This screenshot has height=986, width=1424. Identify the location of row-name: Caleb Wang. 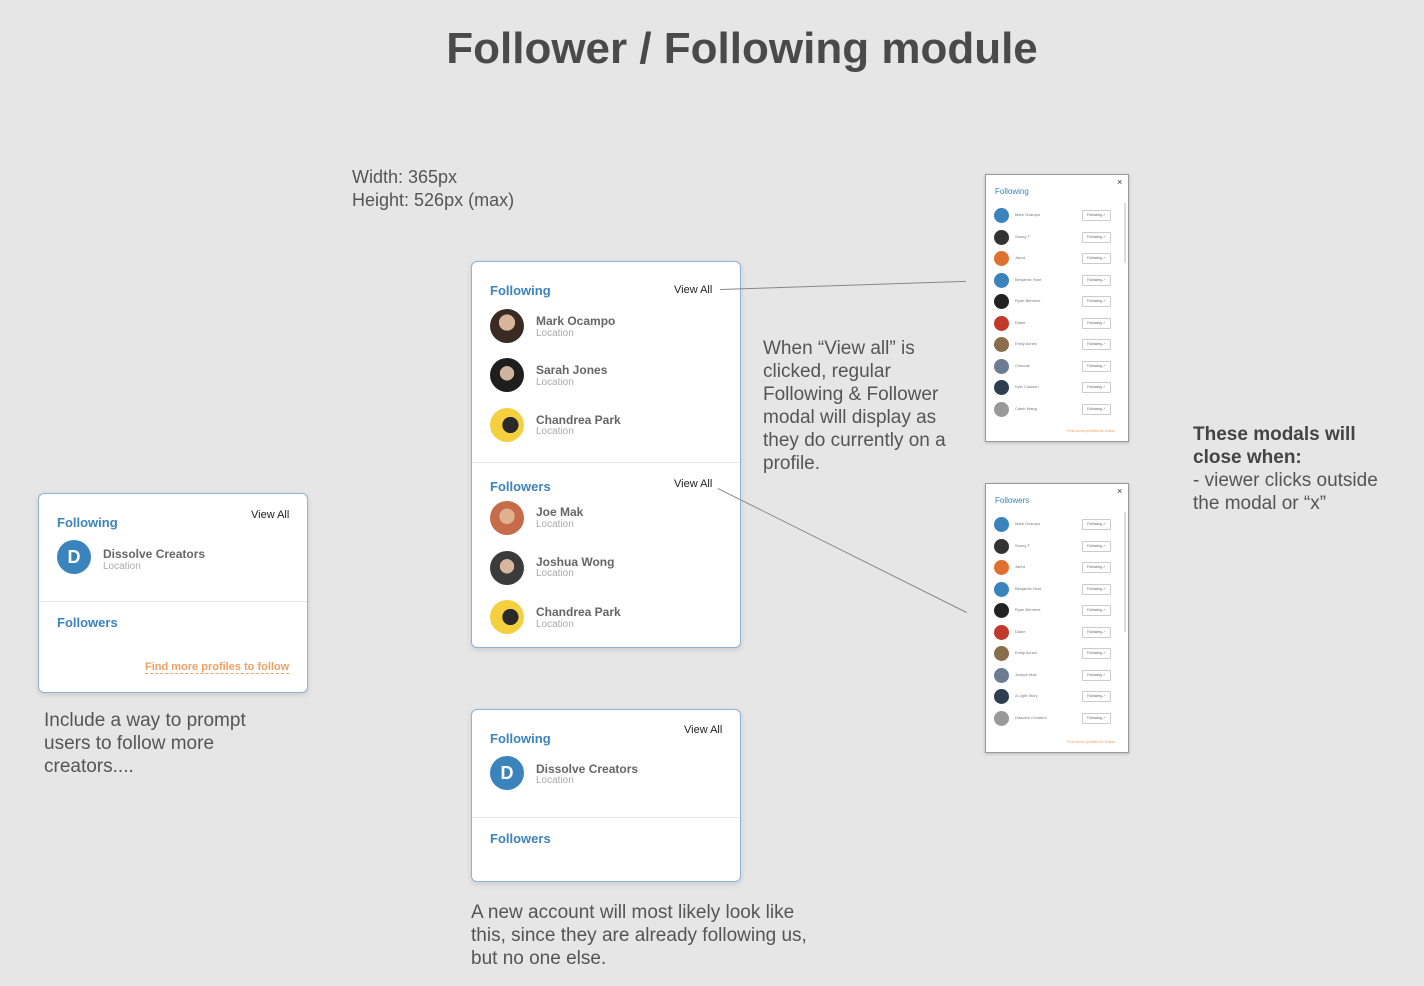
(1026, 408).